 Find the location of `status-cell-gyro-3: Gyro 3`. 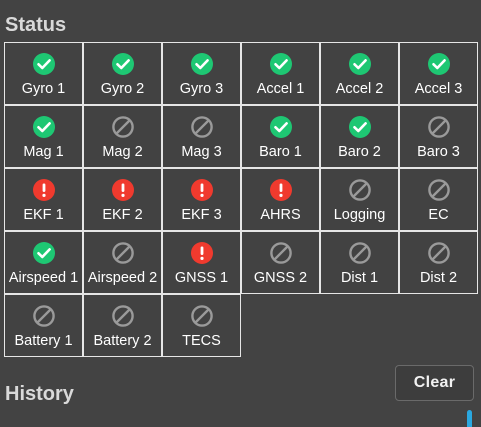

status-cell-gyro-3: Gyro 3 is located at coordinates (201, 73).